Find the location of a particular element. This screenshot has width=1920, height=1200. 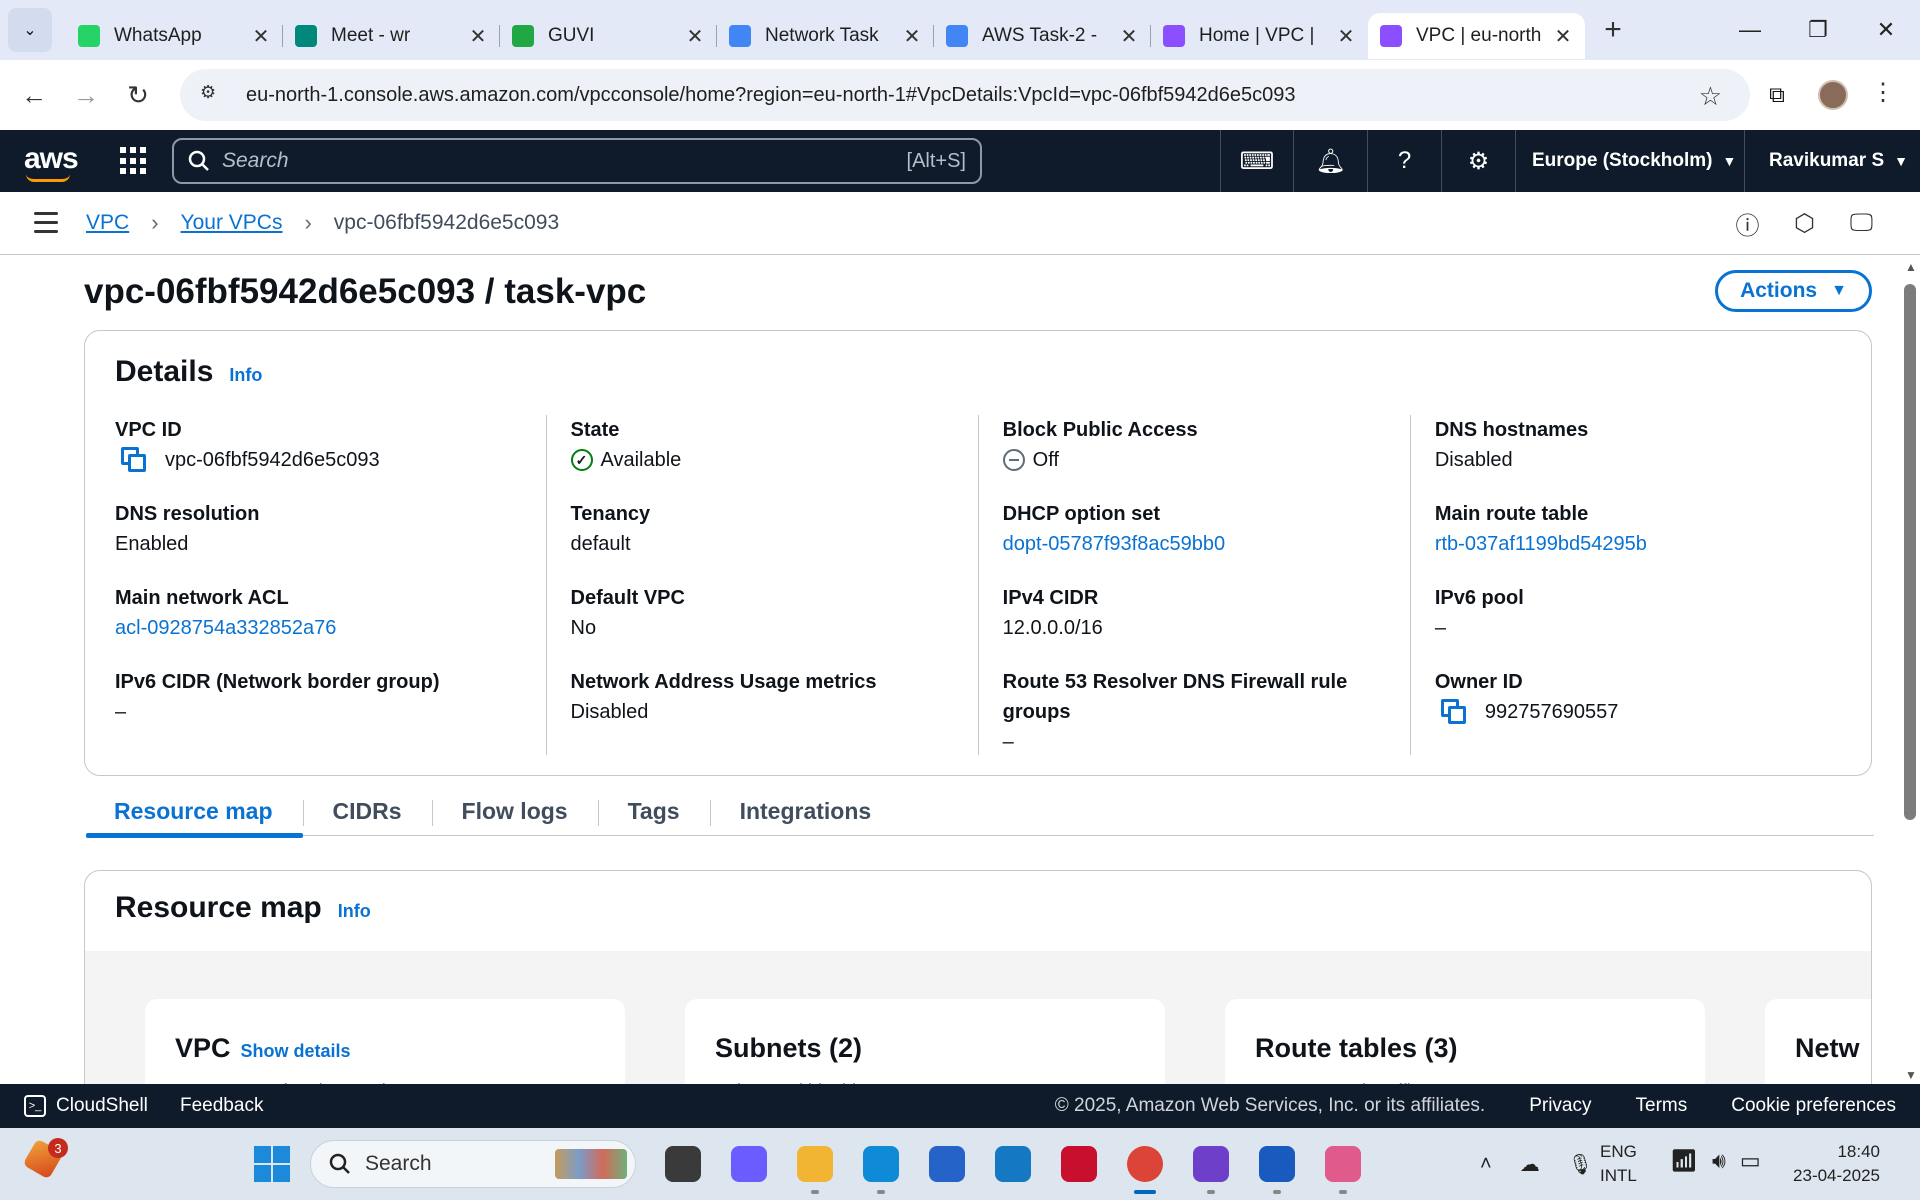

resource-map-info-link: Info is located at coordinates (354, 911).